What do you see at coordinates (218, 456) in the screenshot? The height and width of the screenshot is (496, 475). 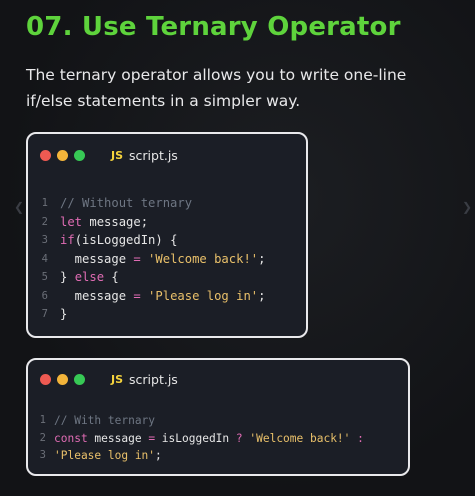 I see `code-line: 3 'Please log in';` at bounding box center [218, 456].